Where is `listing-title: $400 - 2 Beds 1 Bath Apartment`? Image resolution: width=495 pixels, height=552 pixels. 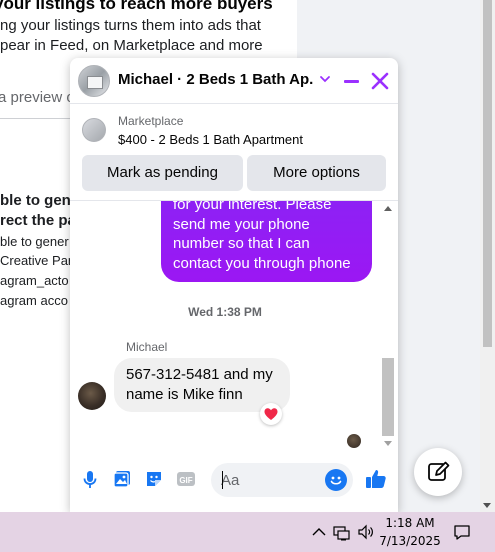 listing-title: $400 - 2 Beds 1 Bath Apartment is located at coordinates (211, 139).